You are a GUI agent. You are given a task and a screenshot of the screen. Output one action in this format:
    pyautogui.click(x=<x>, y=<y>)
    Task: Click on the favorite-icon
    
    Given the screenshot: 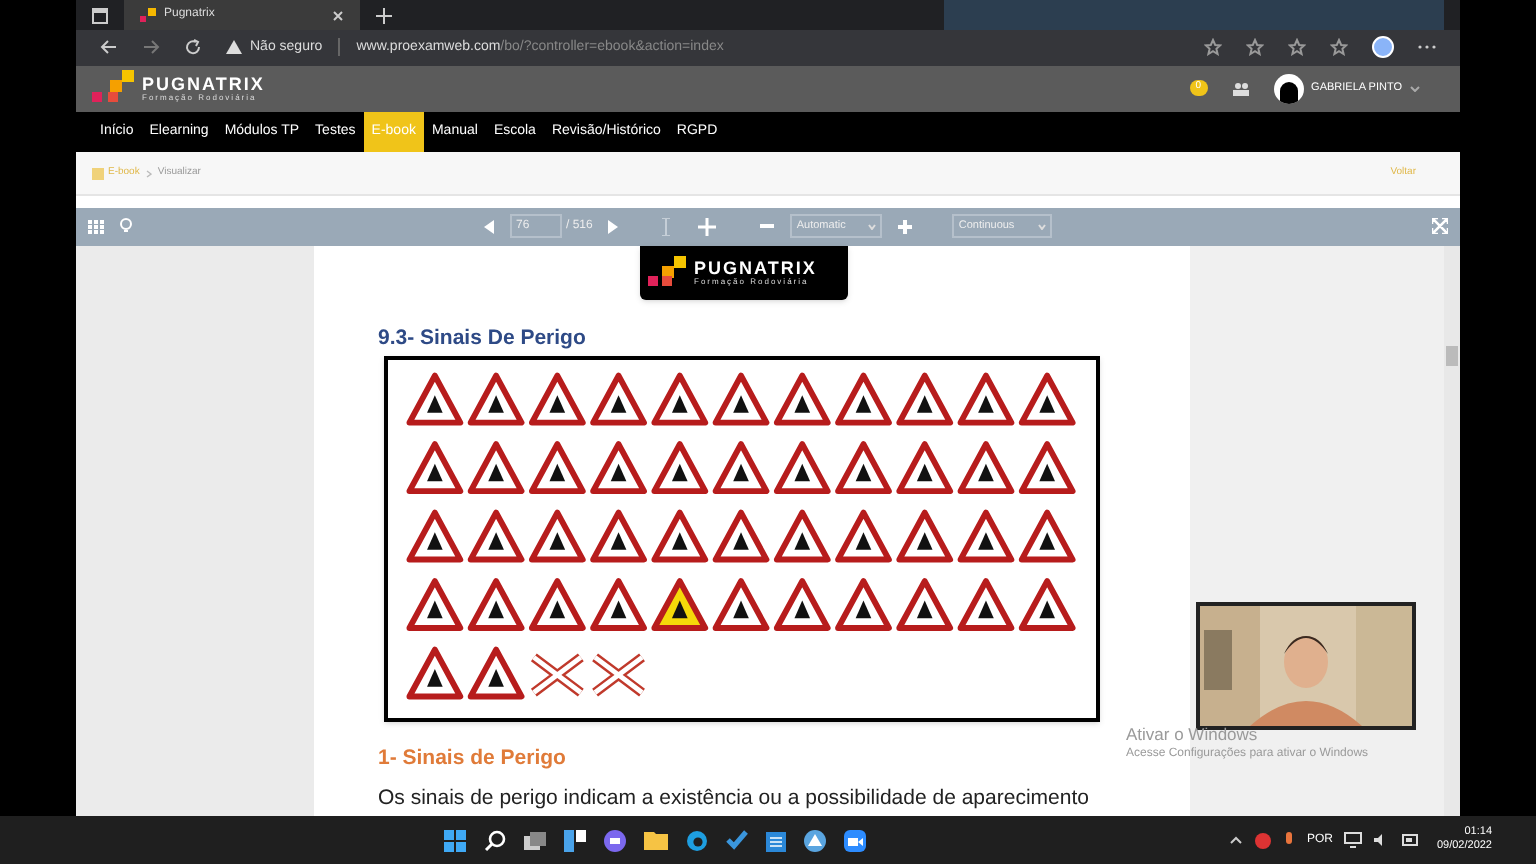 What is the action you would take?
    pyautogui.click(x=1255, y=47)
    